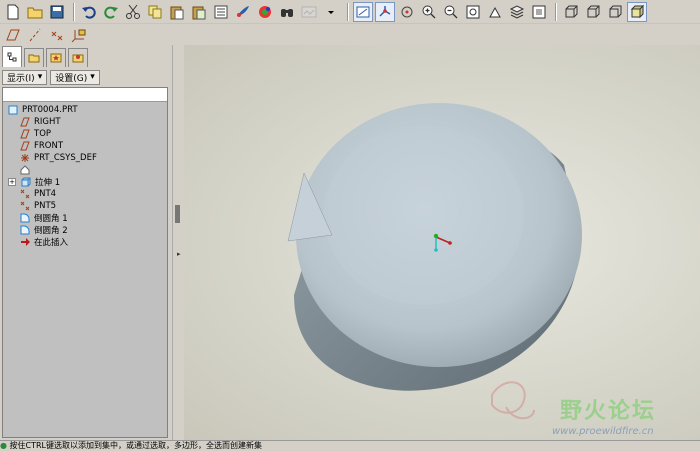 The width and height of the screenshot is (700, 451). I want to click on collapse-arrow-icon: ▸, so click(179, 254).